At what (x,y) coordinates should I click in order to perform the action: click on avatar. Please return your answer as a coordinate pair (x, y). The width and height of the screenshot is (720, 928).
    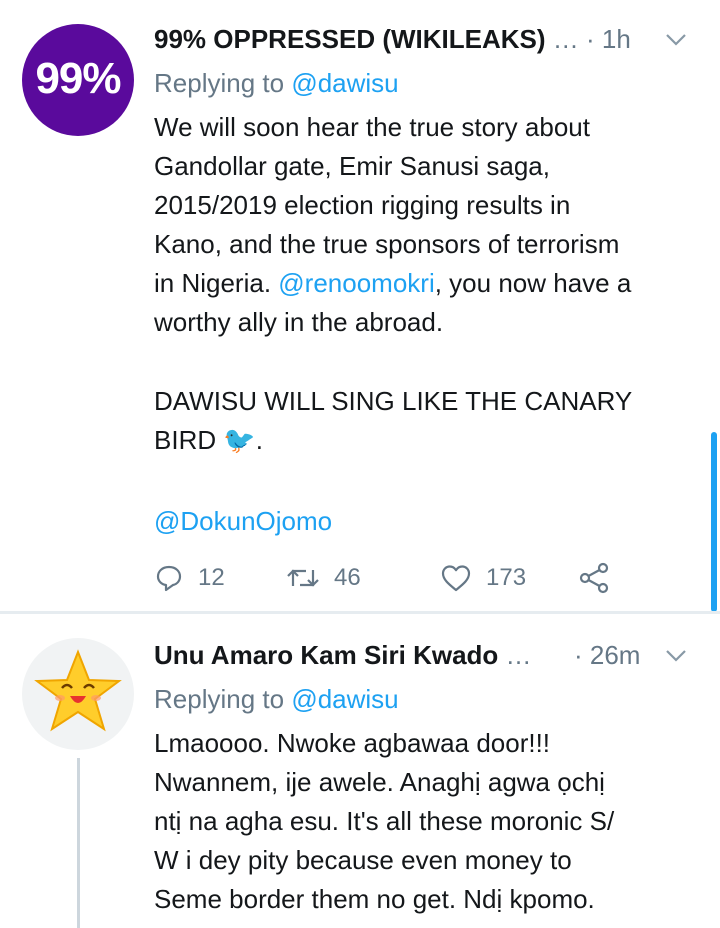
    Looking at the image, I should click on (78, 694).